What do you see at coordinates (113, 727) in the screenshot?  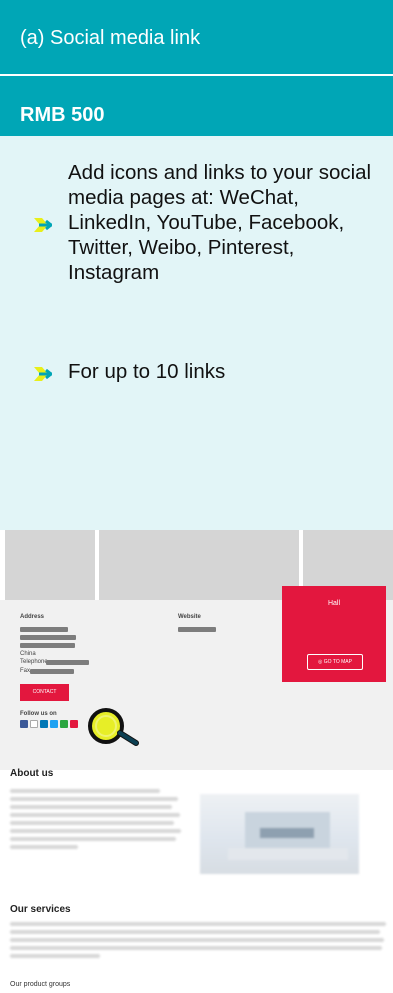 I see `magnifier-icon` at bounding box center [113, 727].